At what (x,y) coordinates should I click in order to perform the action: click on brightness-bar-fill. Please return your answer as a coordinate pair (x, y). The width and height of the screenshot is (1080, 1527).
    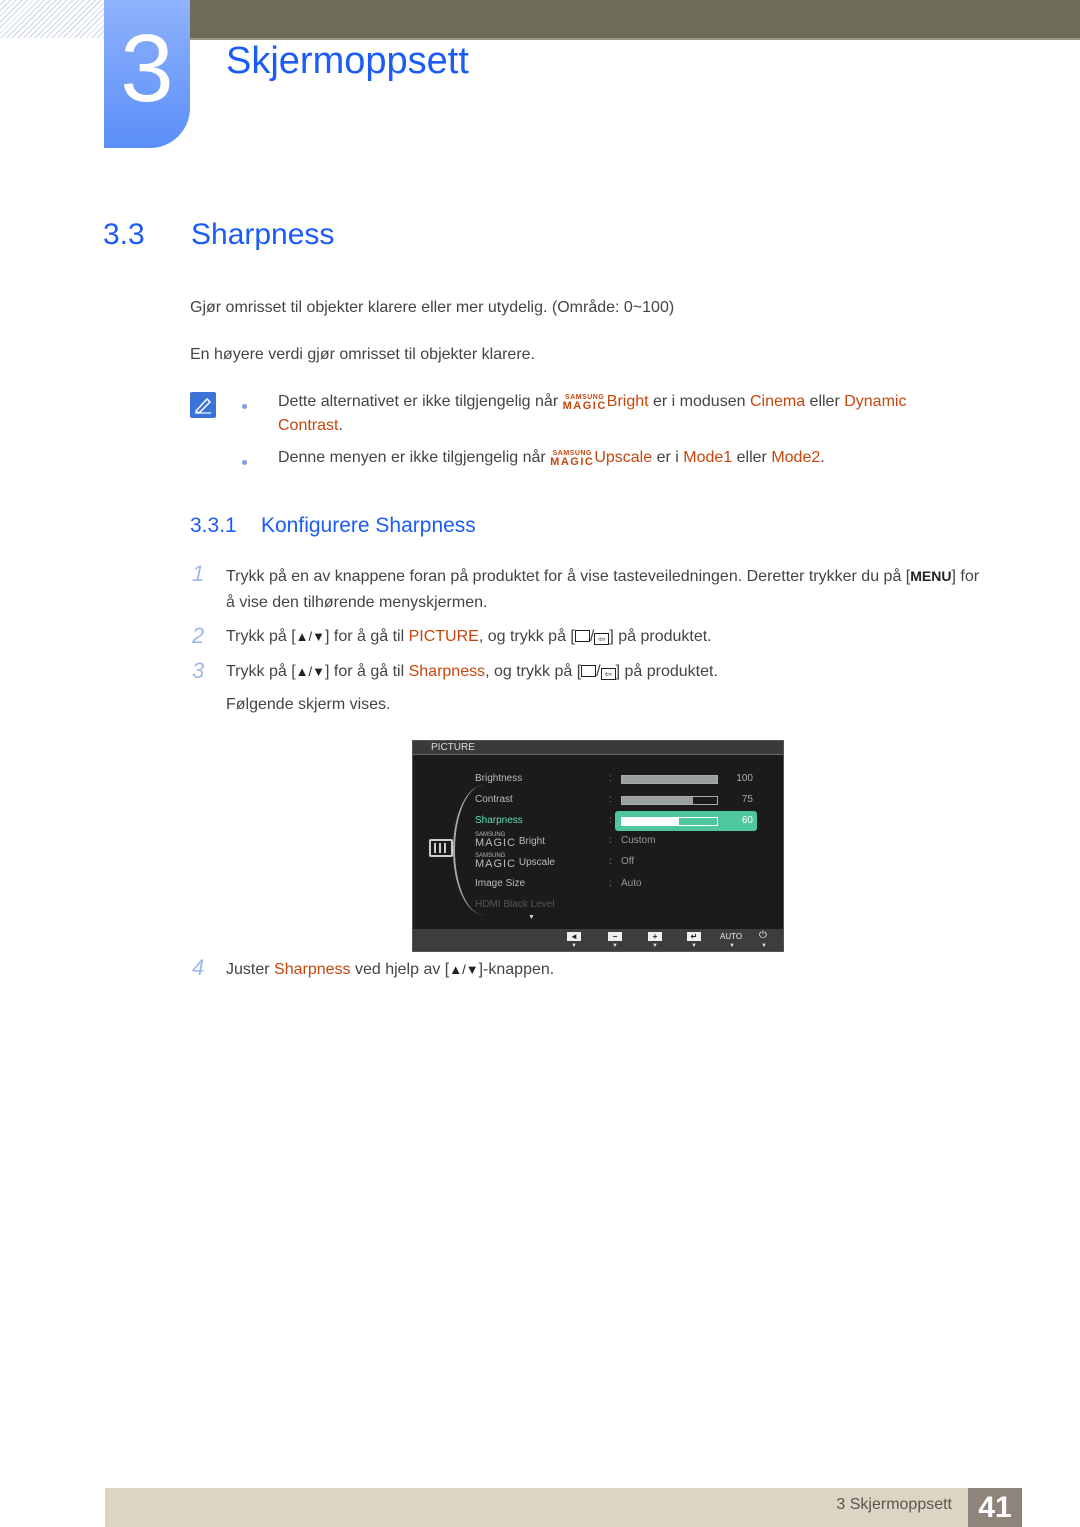
    Looking at the image, I should click on (669, 779).